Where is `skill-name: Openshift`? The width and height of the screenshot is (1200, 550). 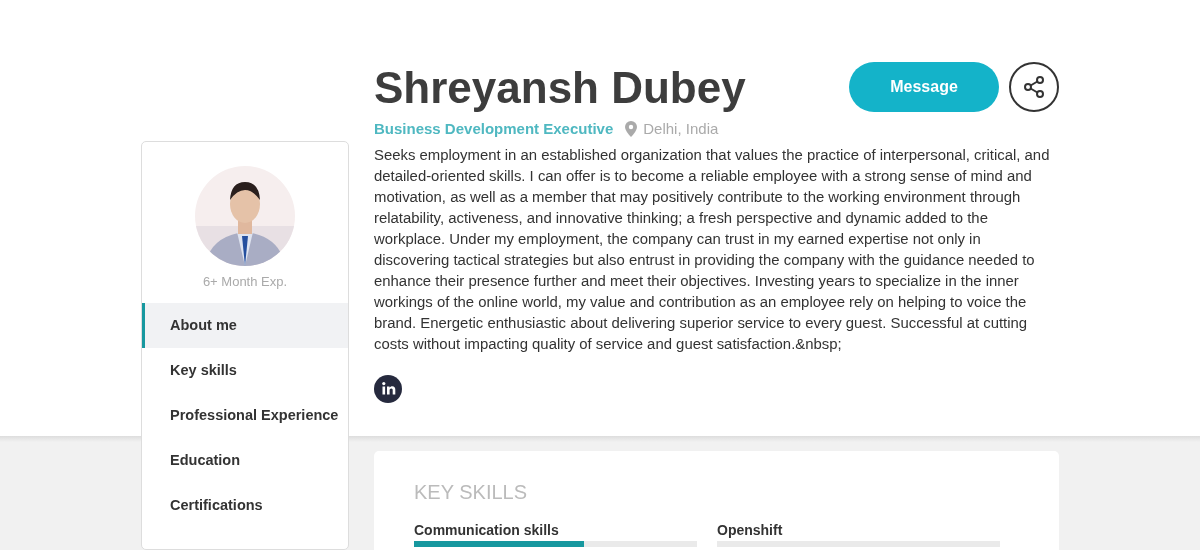 skill-name: Openshift is located at coordinates (750, 530).